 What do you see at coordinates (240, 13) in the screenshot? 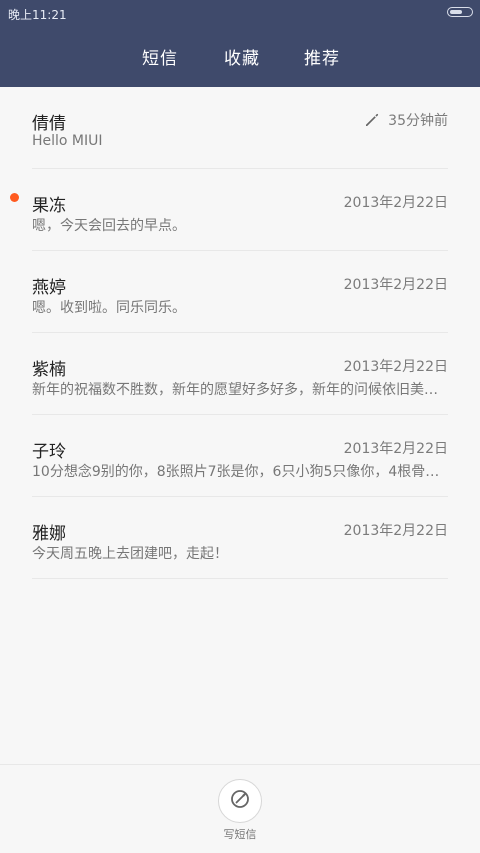
I see `status-bar: 晚上11:21` at bounding box center [240, 13].